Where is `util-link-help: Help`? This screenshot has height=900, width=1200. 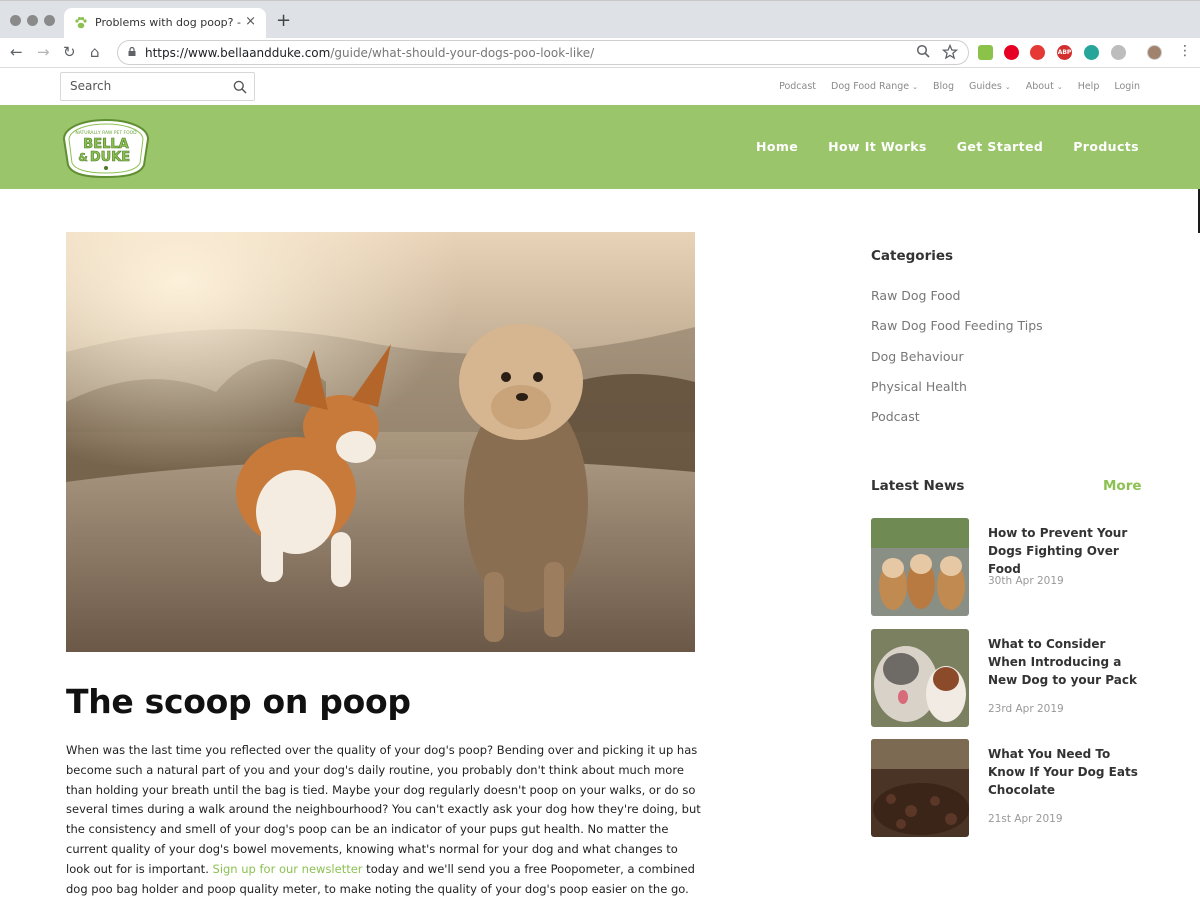
util-link-help: Help is located at coordinates (1089, 86).